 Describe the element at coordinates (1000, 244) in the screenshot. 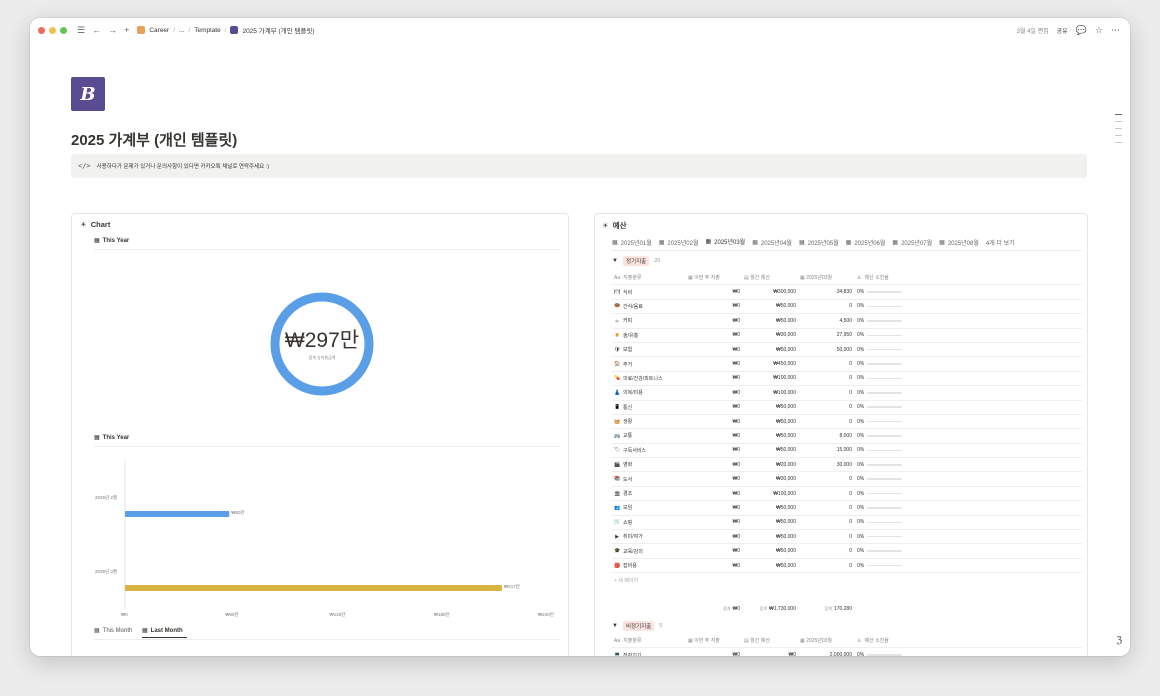

I see `more-tabs-button: 4개 더 보기` at that location.